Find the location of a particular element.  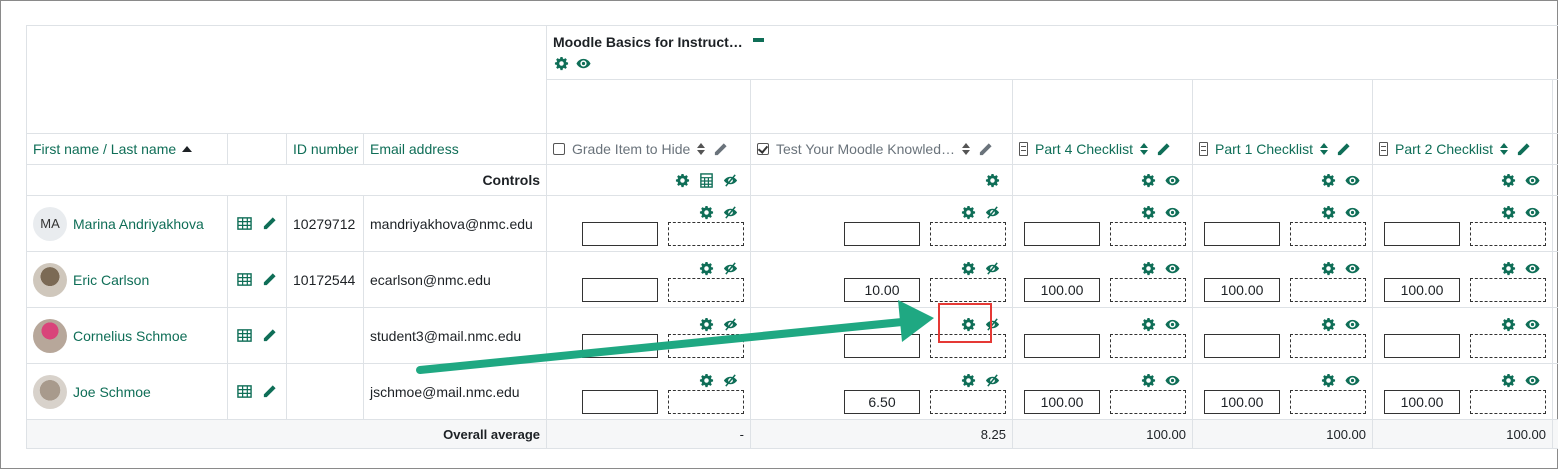

student-name-link: Marina Andriyakhova is located at coordinates (138, 224).